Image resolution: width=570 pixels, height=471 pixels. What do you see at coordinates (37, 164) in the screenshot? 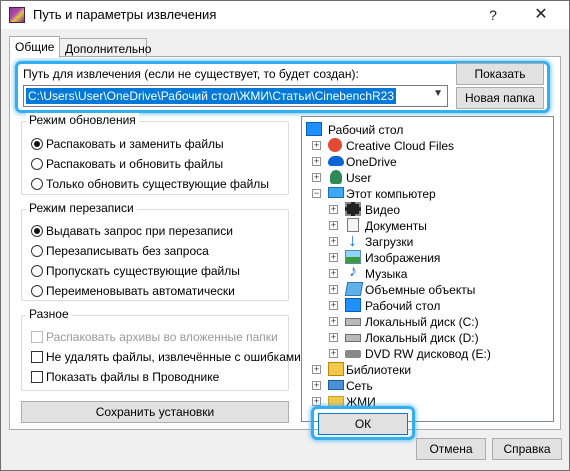
I see `radio-extract-update` at bounding box center [37, 164].